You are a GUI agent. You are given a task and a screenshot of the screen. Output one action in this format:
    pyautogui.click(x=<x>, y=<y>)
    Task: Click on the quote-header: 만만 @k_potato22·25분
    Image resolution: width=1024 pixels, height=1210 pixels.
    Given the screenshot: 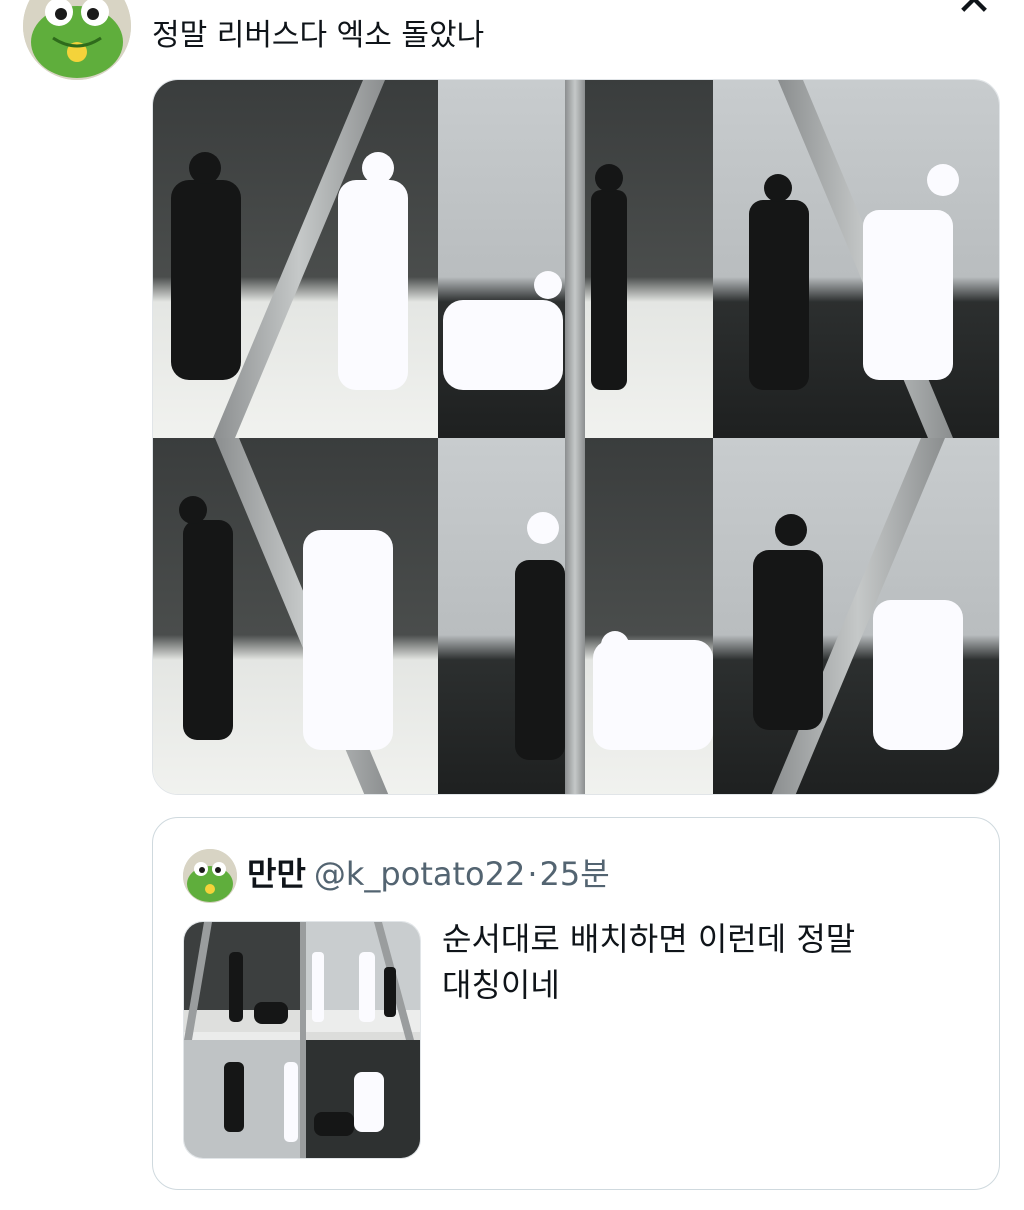 What is the action you would take?
    pyautogui.click(x=428, y=874)
    